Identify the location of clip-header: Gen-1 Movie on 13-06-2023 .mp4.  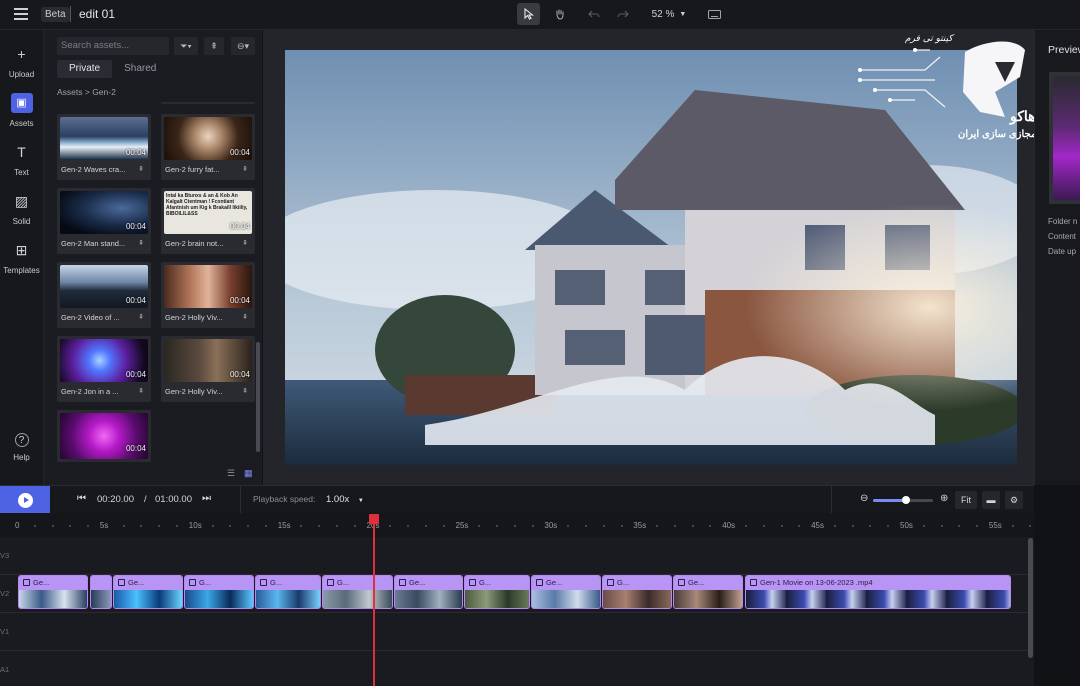
(878, 583).